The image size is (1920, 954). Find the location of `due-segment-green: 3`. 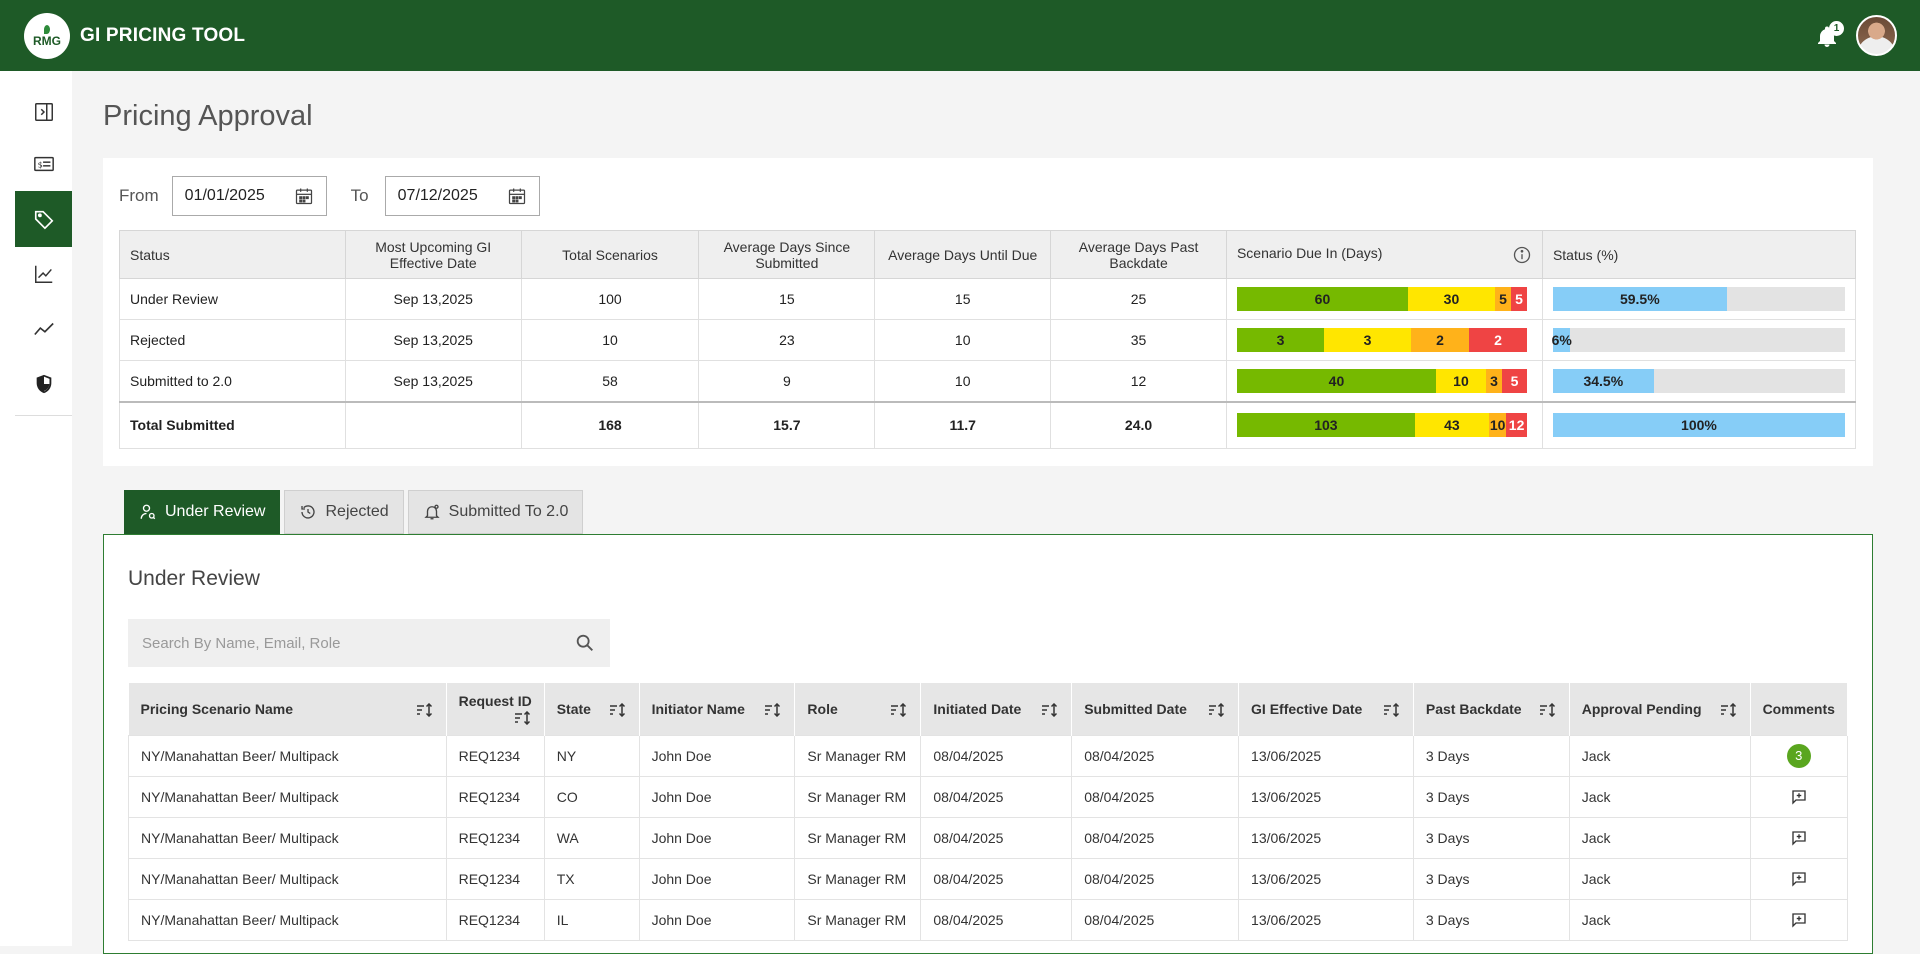

due-segment-green: 3 is located at coordinates (1280, 340).